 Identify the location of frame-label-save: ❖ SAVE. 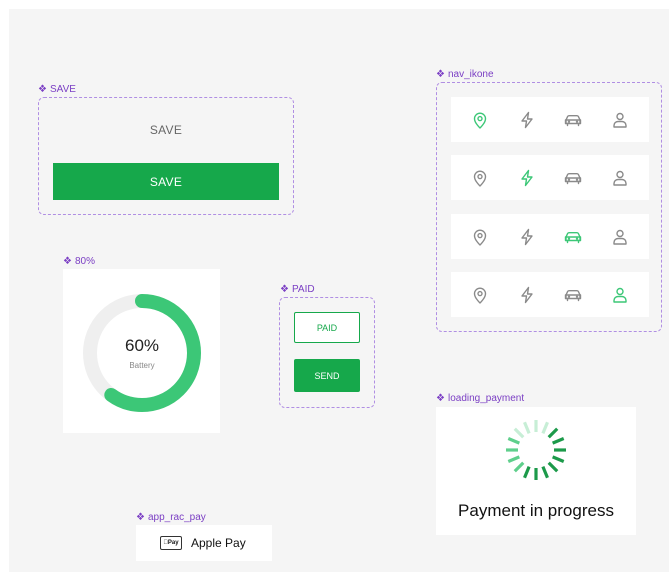
(57, 89).